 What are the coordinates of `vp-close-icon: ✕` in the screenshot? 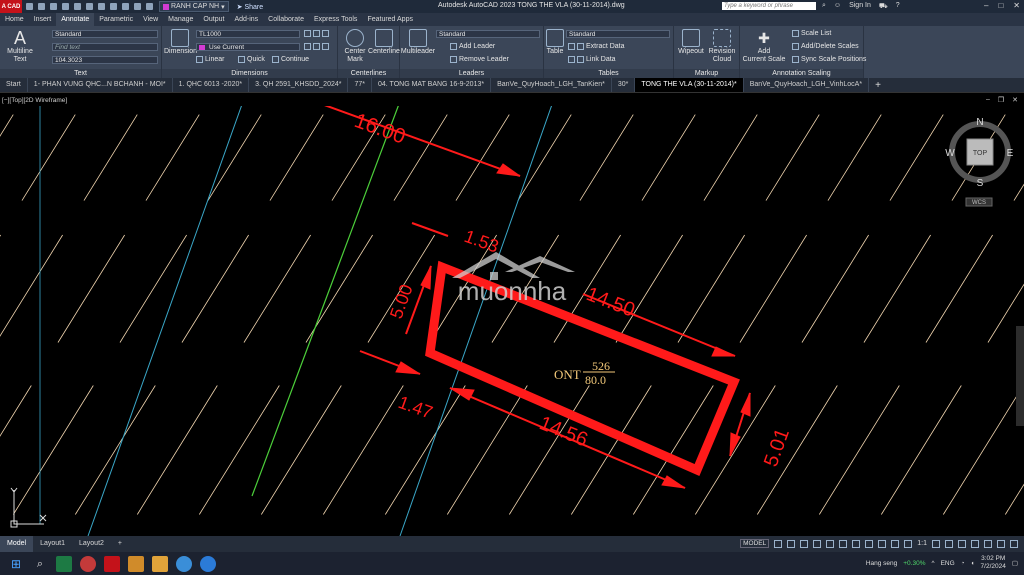 It's located at (1015, 100).